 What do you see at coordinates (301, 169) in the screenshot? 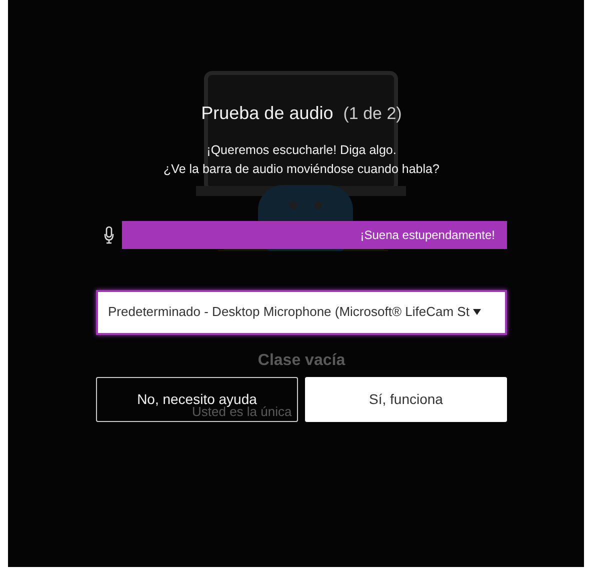
I see `prompt-text: ¿Ve la barra de audio moviéndose cuando habla?` at bounding box center [301, 169].